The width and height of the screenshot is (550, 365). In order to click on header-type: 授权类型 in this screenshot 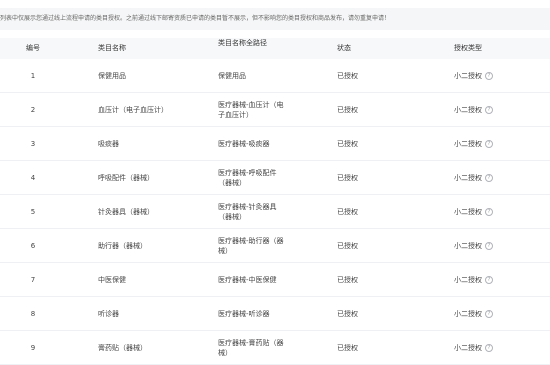, I will do `click(468, 48)`.